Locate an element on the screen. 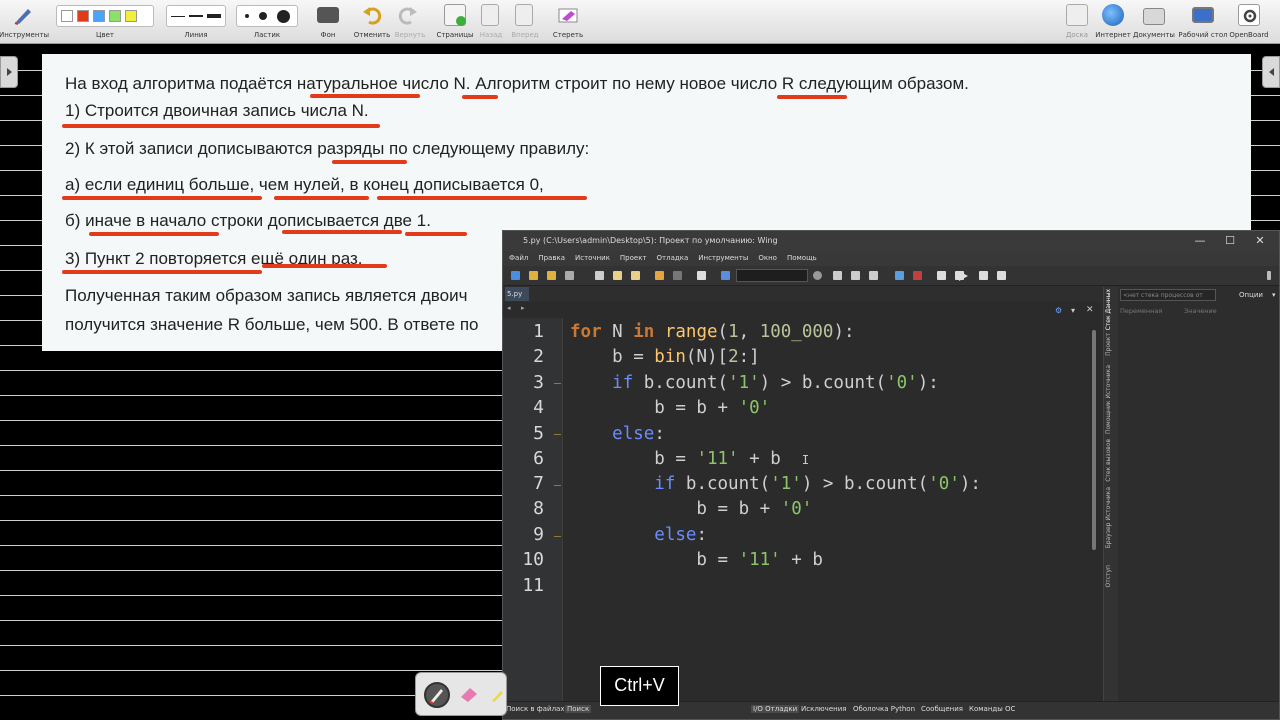 The height and width of the screenshot is (720, 1280). tab-os-commands: Команды ОС is located at coordinates (992, 709).